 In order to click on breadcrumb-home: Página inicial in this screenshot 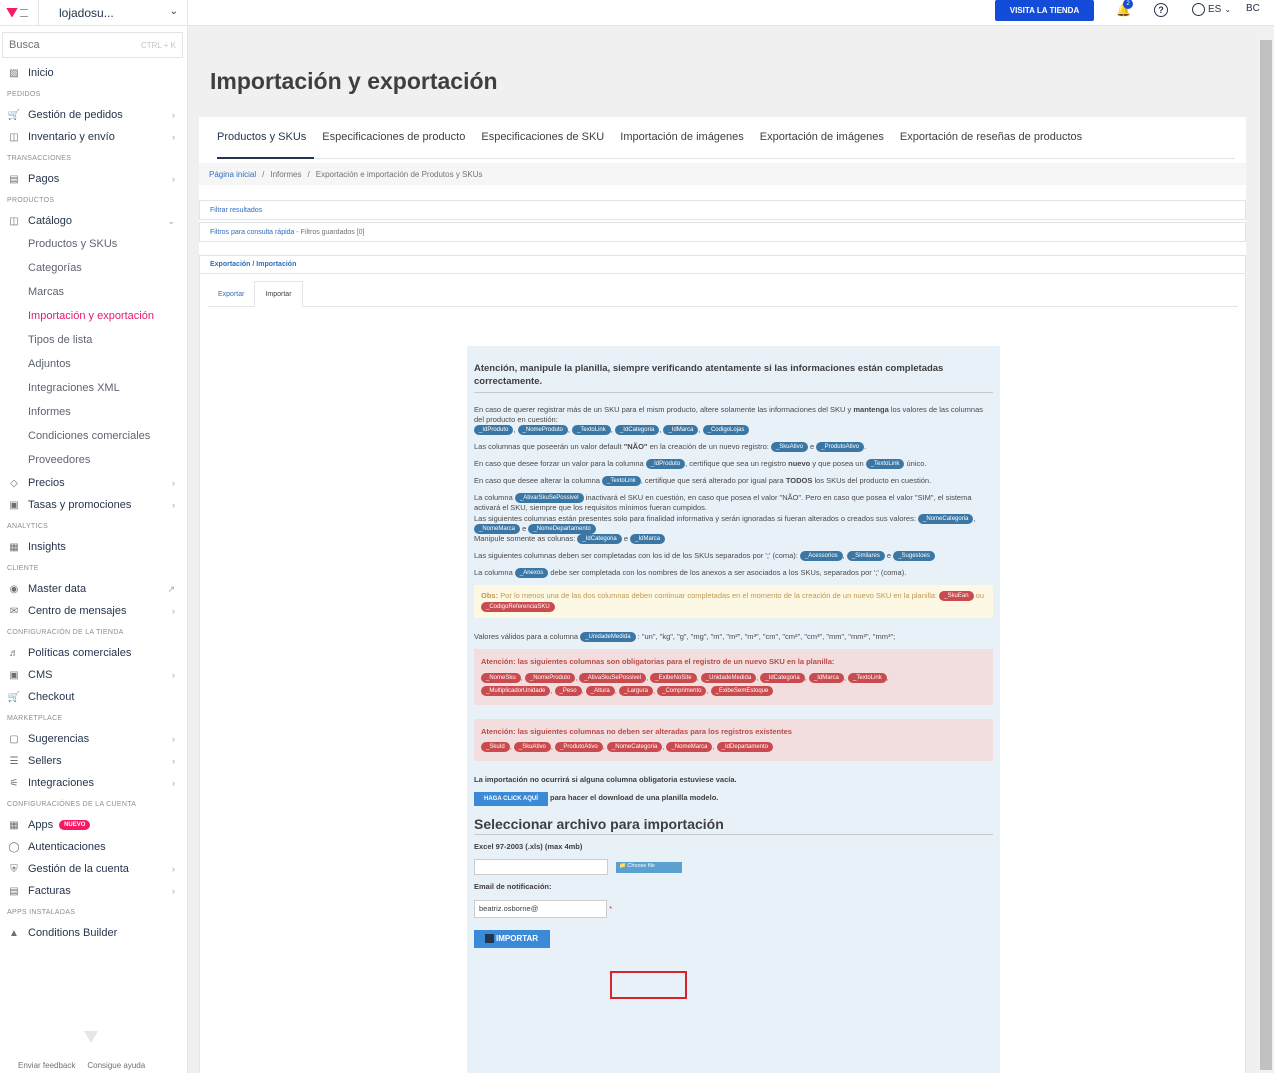, I will do `click(232, 174)`.